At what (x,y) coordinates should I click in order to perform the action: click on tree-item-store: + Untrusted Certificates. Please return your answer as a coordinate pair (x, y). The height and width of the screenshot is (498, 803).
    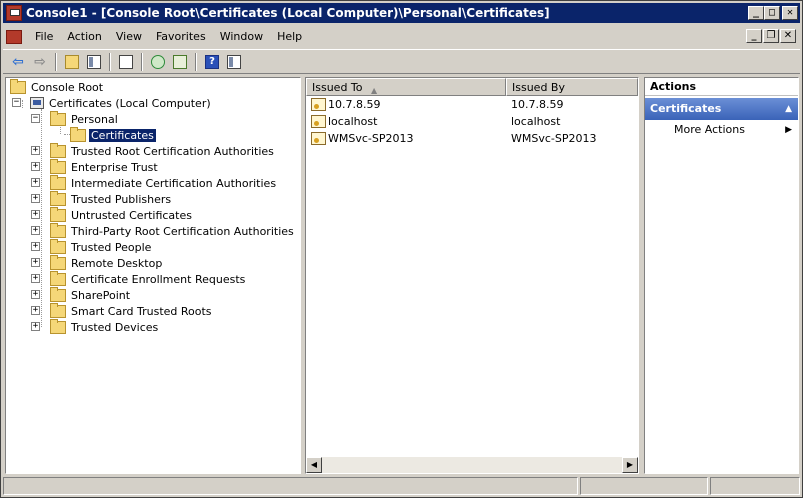
    Looking at the image, I should click on (112, 214).